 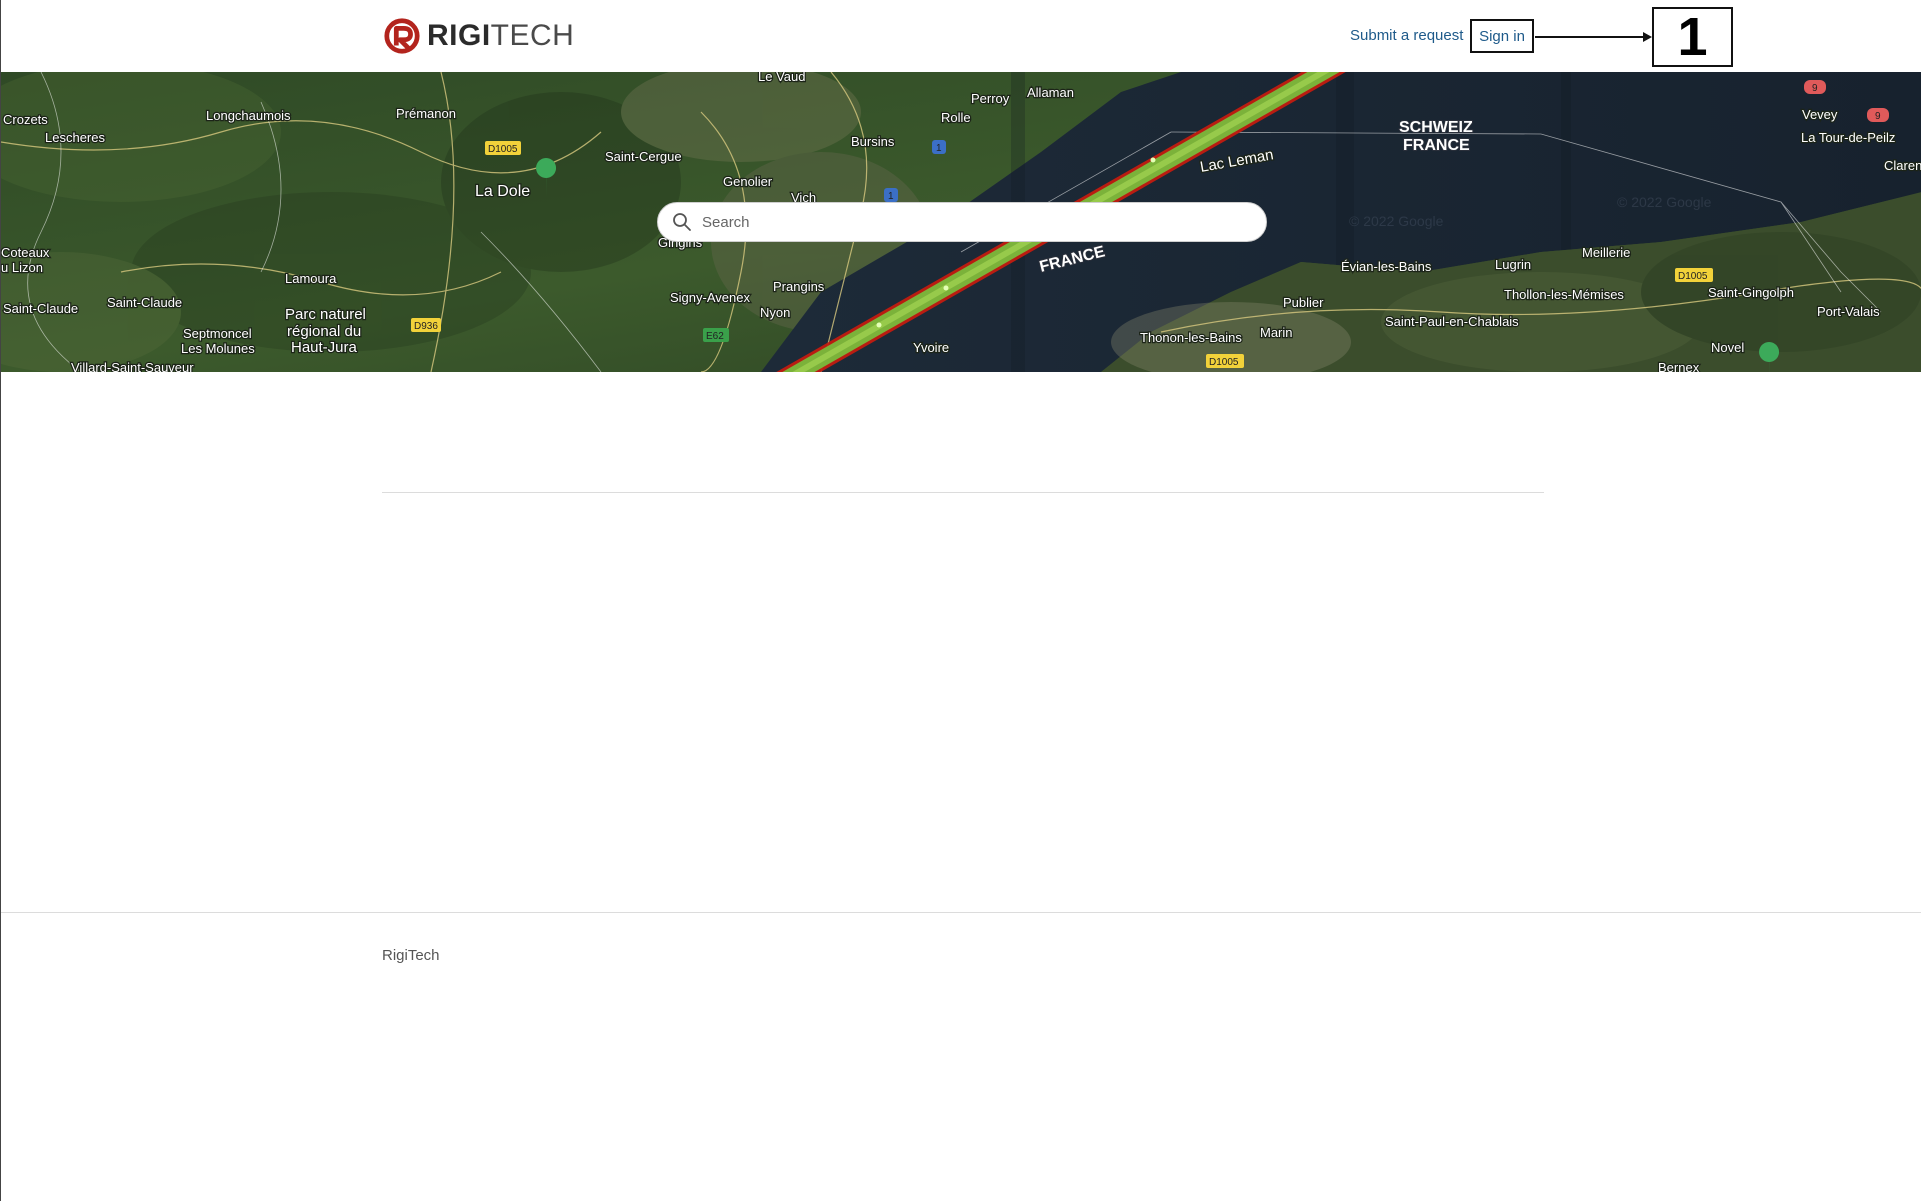 I want to click on map-label: Perroy, so click(x=990, y=98).